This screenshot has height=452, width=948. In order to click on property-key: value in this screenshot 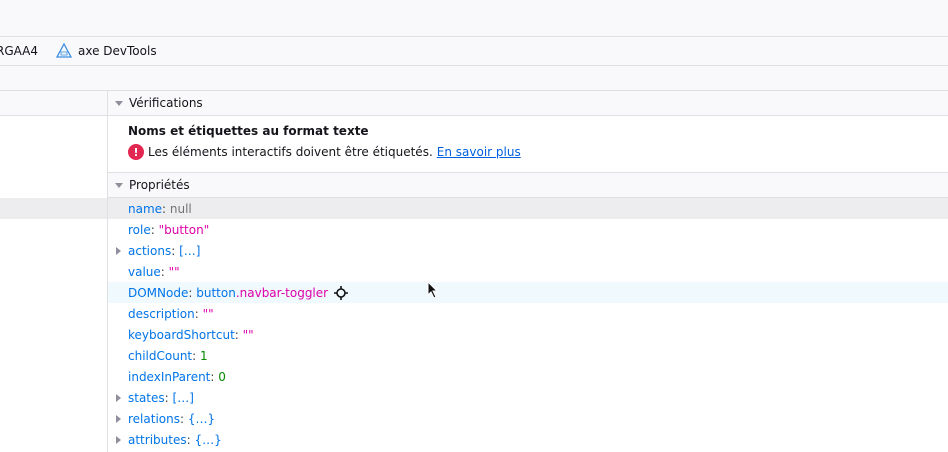, I will do `click(144, 271)`.